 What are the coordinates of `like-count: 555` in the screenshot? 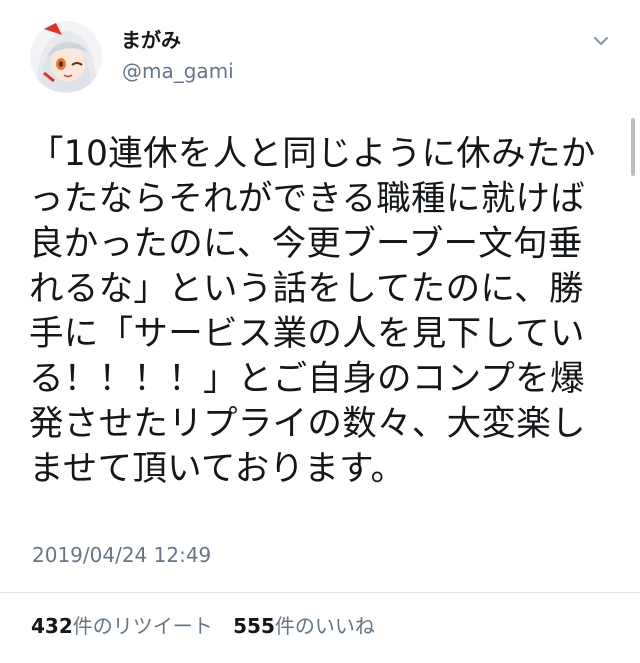 It's located at (254, 626).